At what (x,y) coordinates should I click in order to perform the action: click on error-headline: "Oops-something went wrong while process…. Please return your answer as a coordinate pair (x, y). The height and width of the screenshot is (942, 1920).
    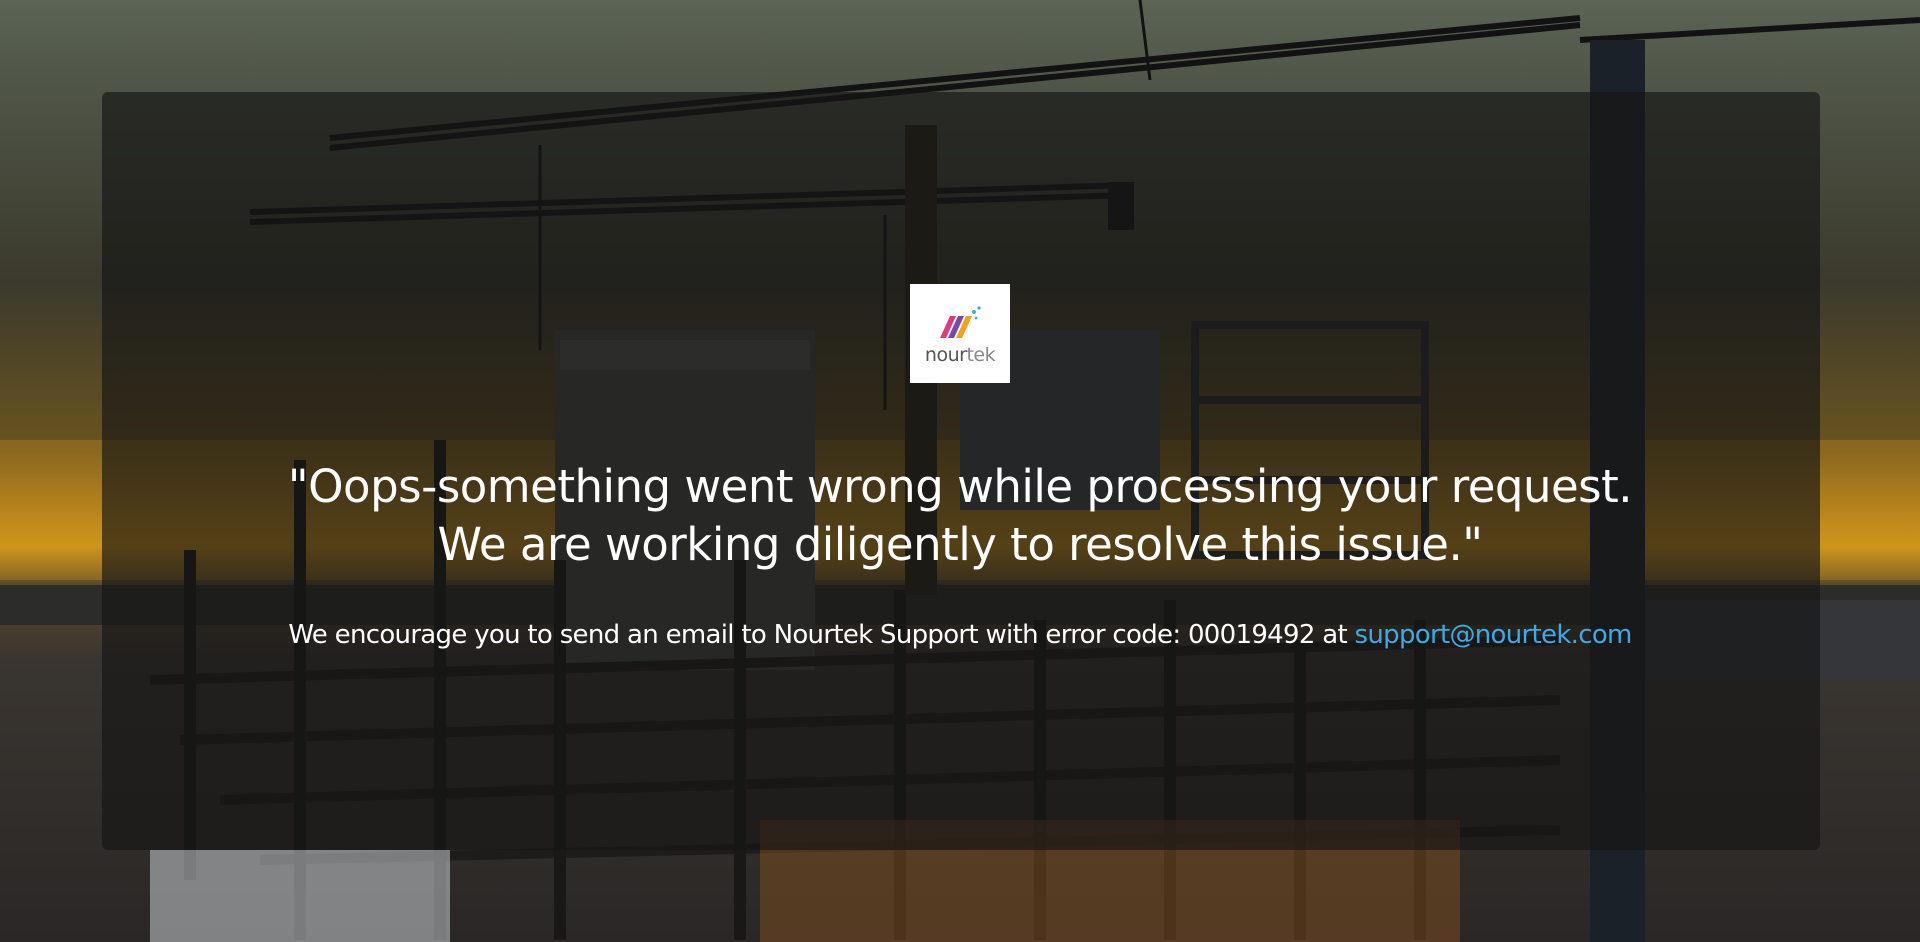
    Looking at the image, I should click on (960, 516).